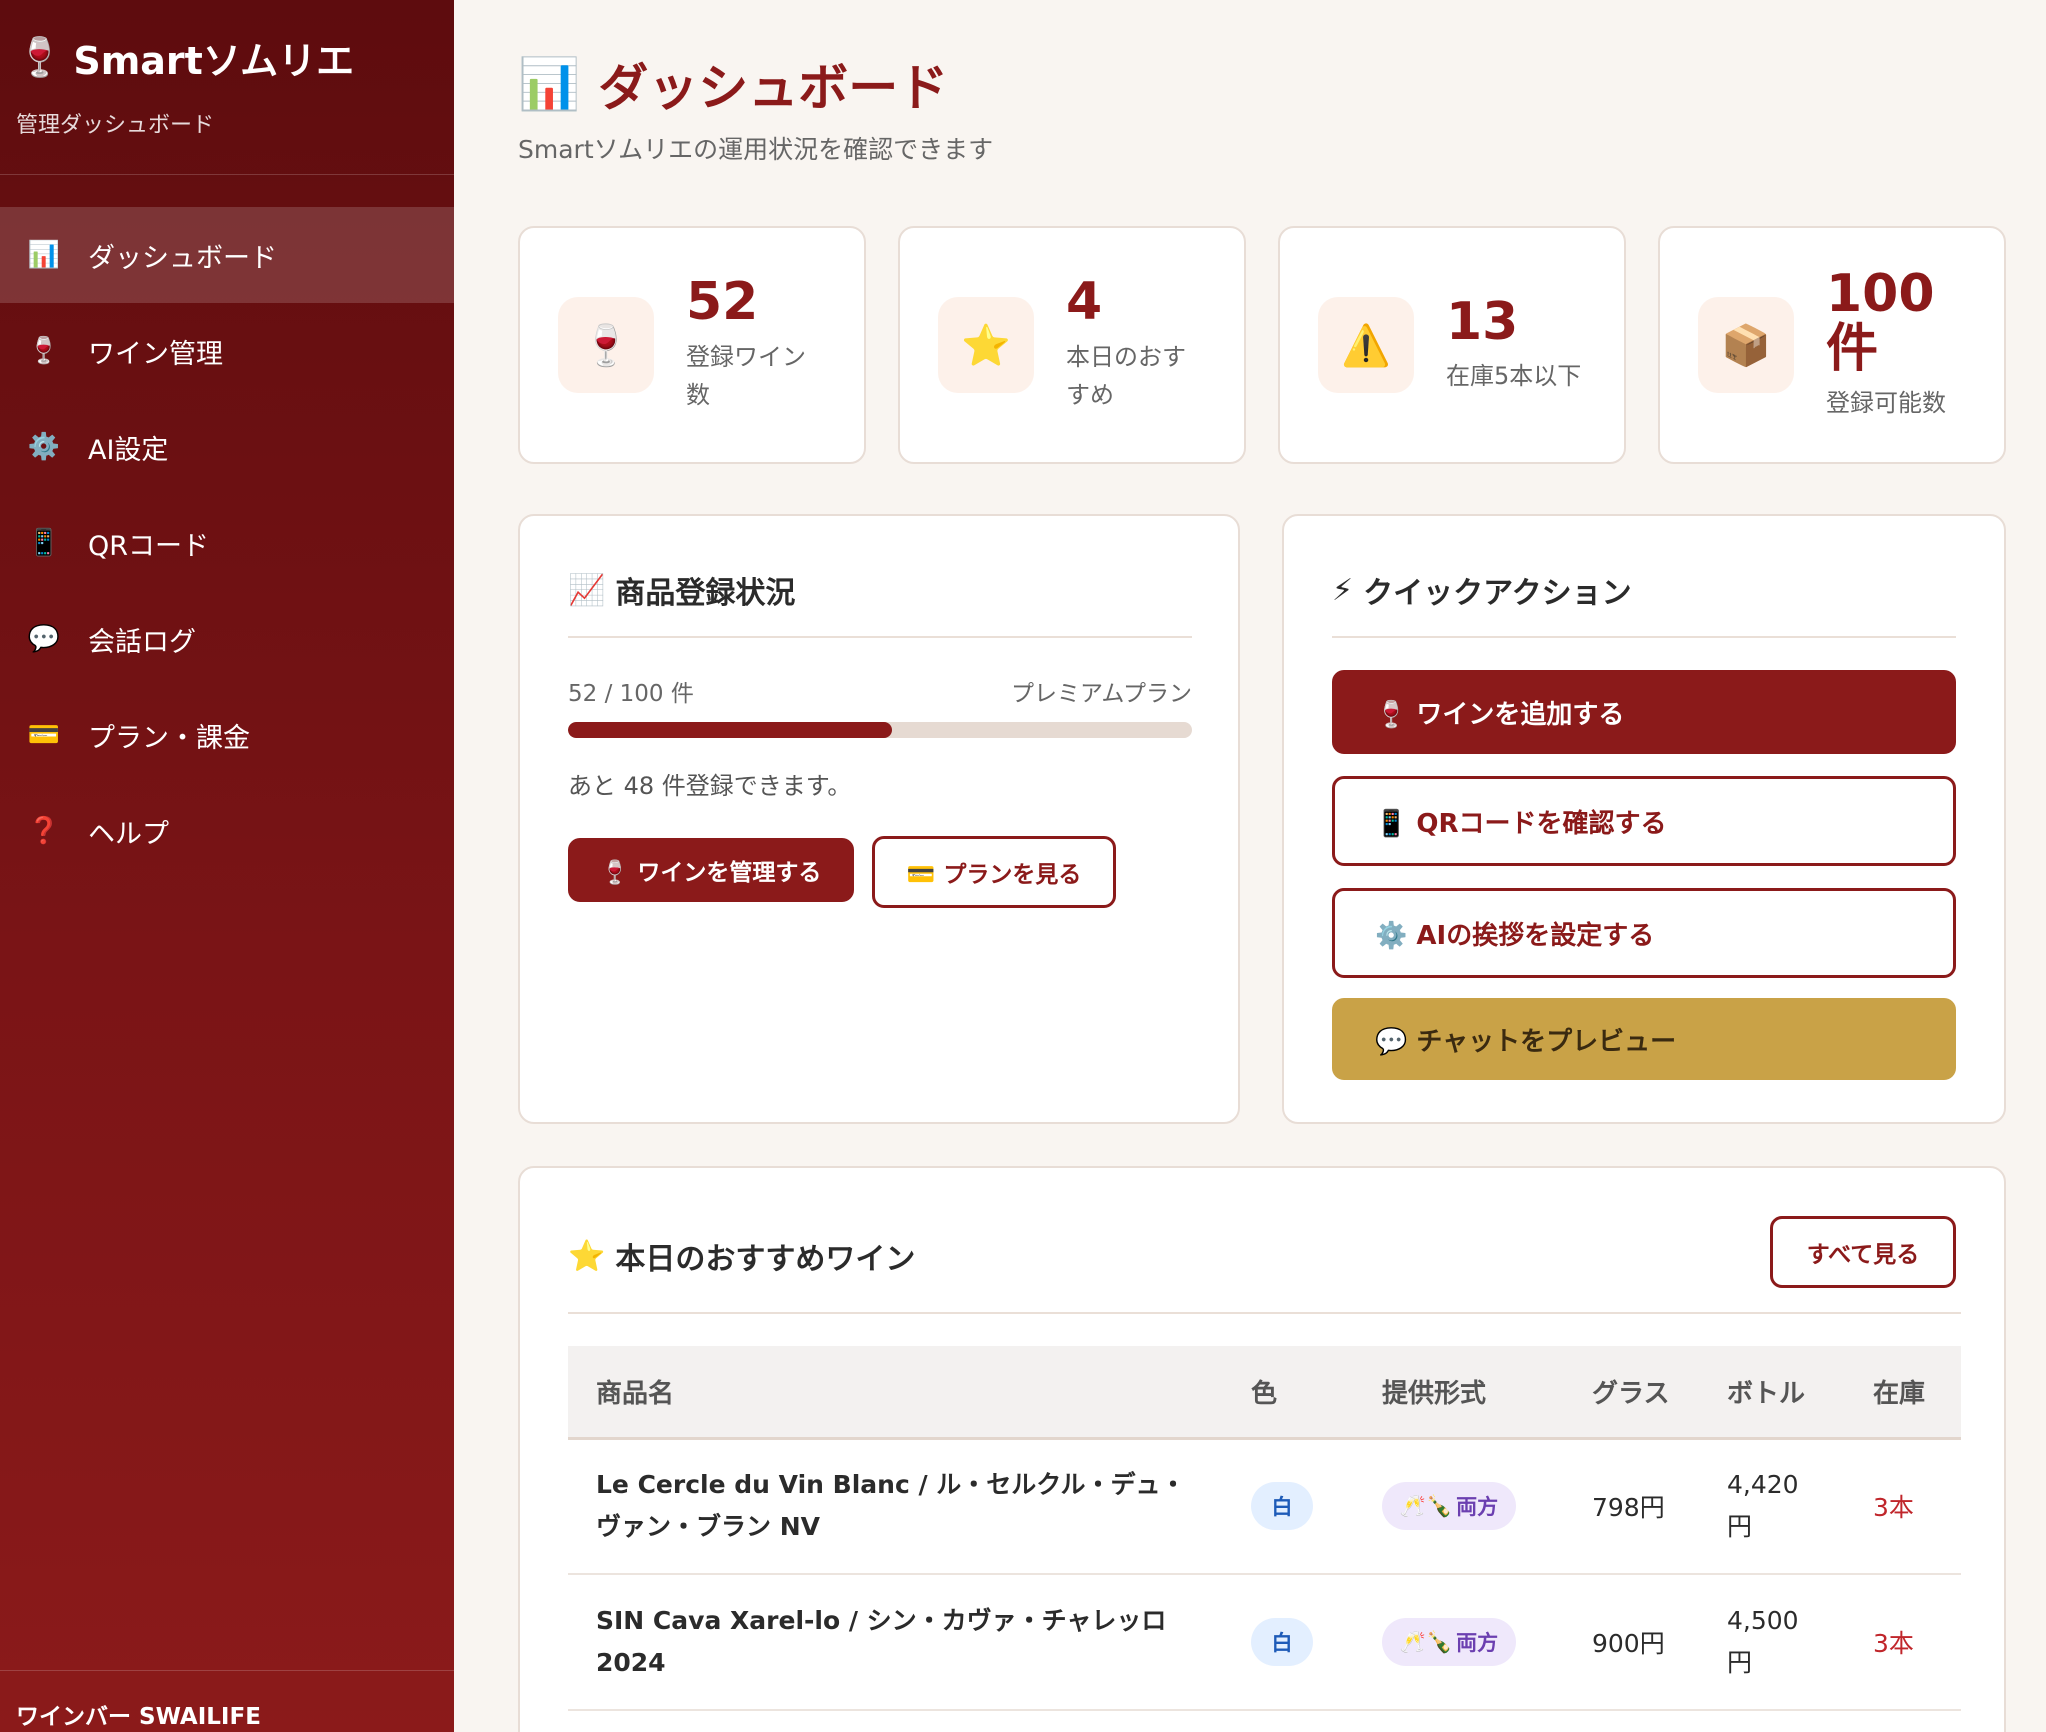  What do you see at coordinates (1084, 302) in the screenshot?
I see `stat-value: 4` at bounding box center [1084, 302].